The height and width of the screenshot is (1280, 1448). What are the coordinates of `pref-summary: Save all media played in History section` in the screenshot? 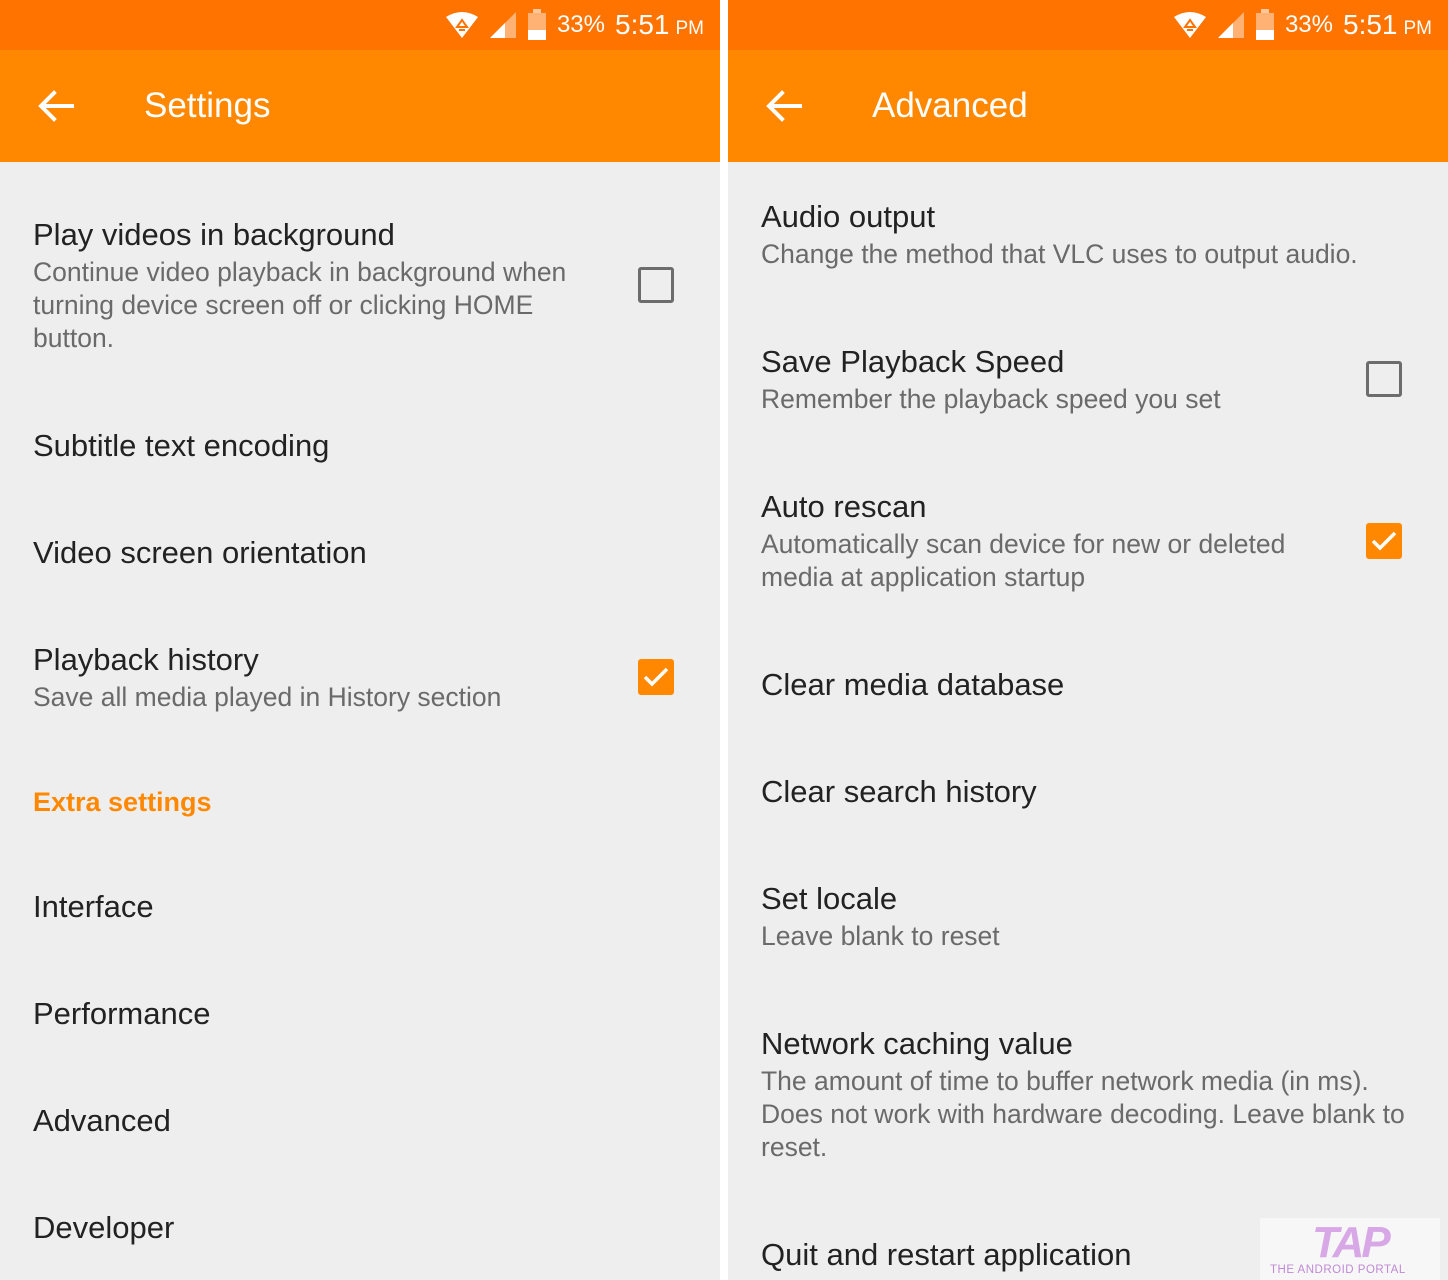 It's located at (267, 697).